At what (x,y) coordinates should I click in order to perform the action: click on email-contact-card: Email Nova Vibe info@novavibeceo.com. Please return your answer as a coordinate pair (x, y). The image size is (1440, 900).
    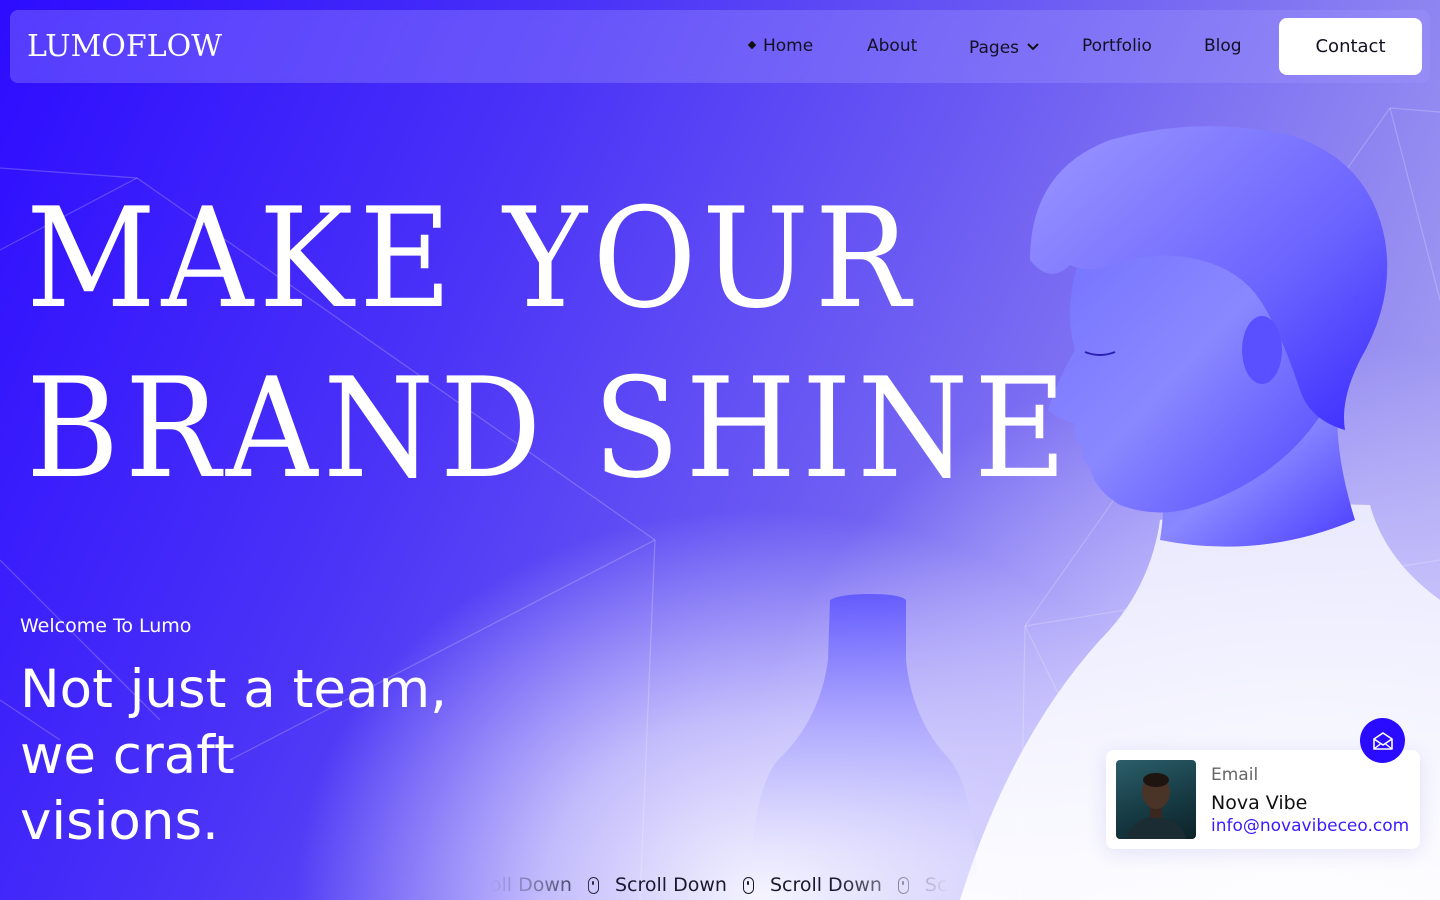
    Looking at the image, I should click on (1263, 799).